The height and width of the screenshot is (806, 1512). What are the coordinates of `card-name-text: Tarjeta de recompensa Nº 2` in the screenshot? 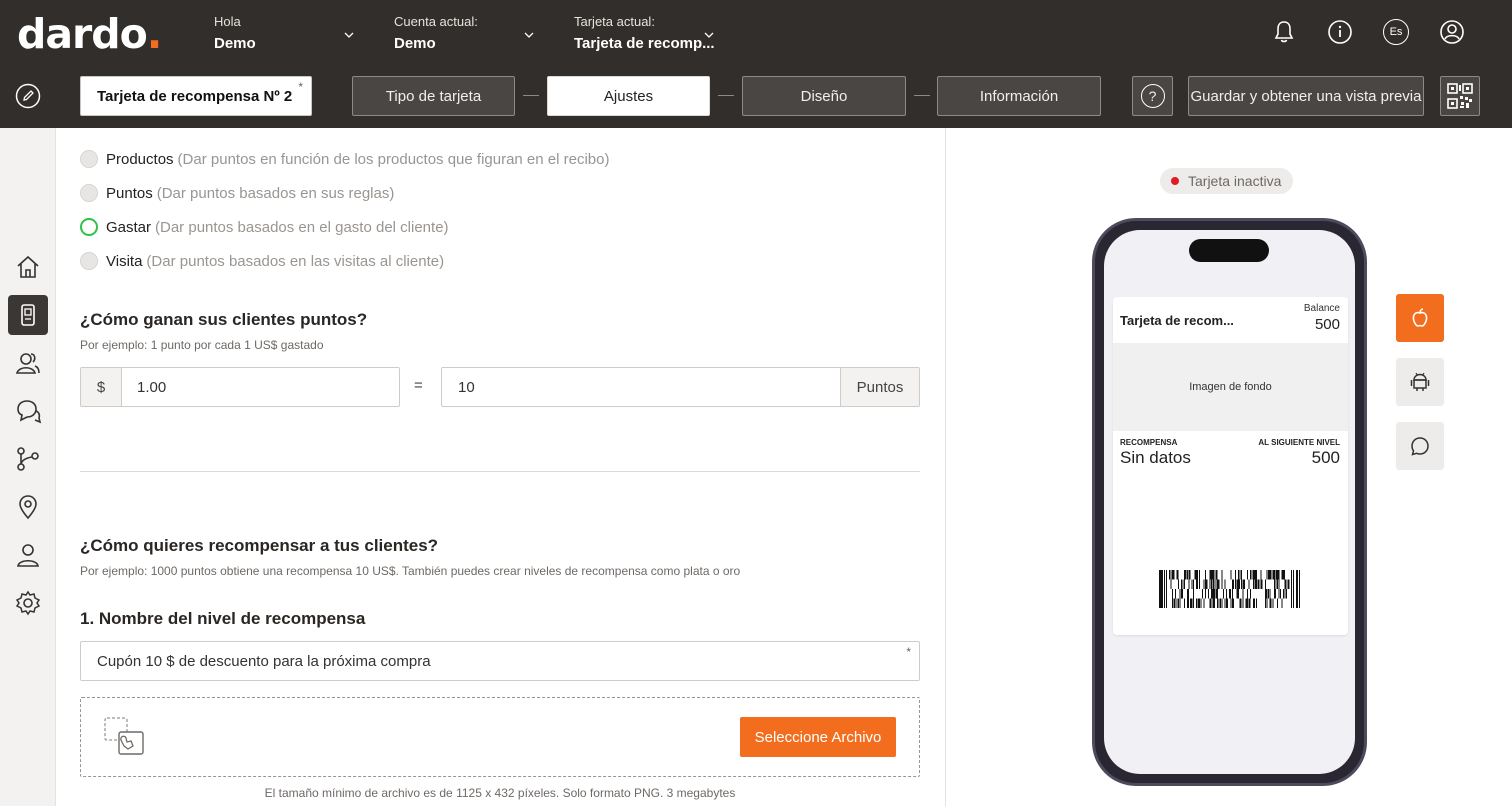 It's located at (195, 96).